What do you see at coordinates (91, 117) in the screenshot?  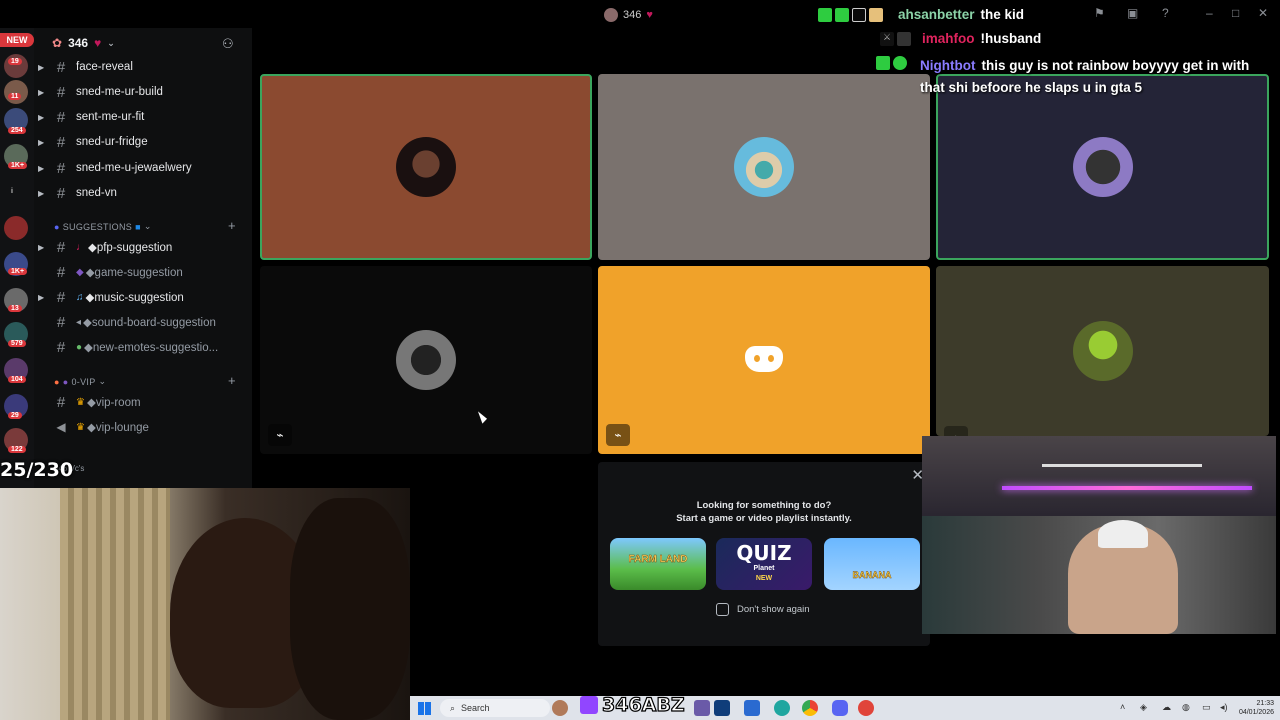 I see `channel-sent-me-ur-fit: ▶ # sent-me-ur-fit` at bounding box center [91, 117].